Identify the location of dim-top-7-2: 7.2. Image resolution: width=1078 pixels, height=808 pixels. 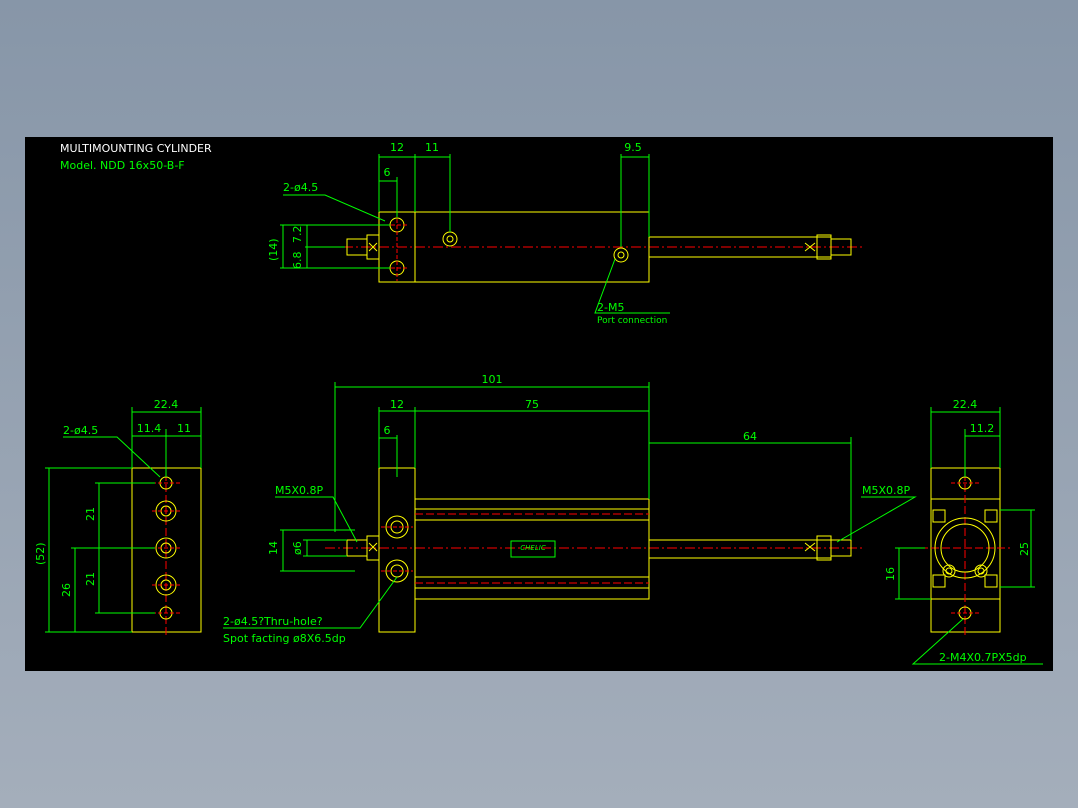
(297, 235).